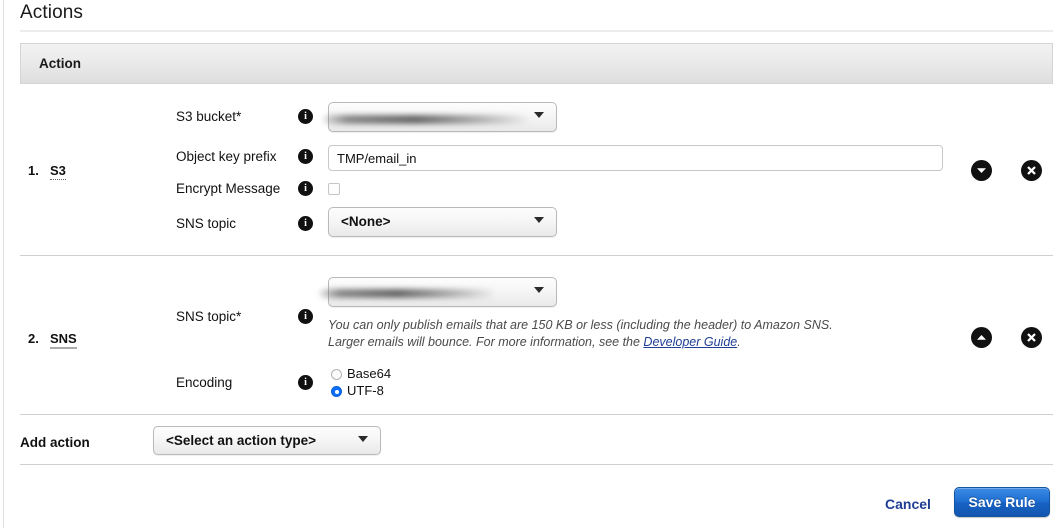 The image size is (1062, 528). Describe the element at coordinates (336, 391) in the screenshot. I see `radio-utf8` at that location.